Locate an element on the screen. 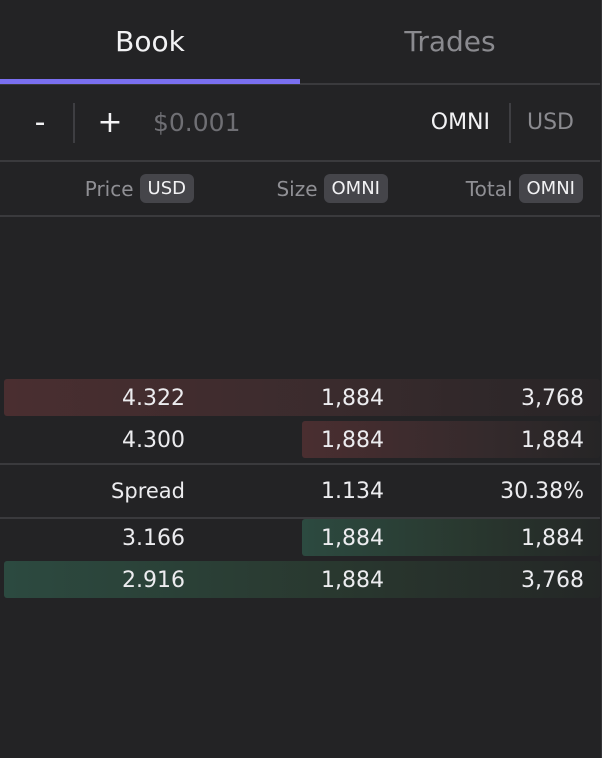 Image resolution: width=602 pixels, height=758 pixels. ask-total: 3,768 is located at coordinates (552, 398).